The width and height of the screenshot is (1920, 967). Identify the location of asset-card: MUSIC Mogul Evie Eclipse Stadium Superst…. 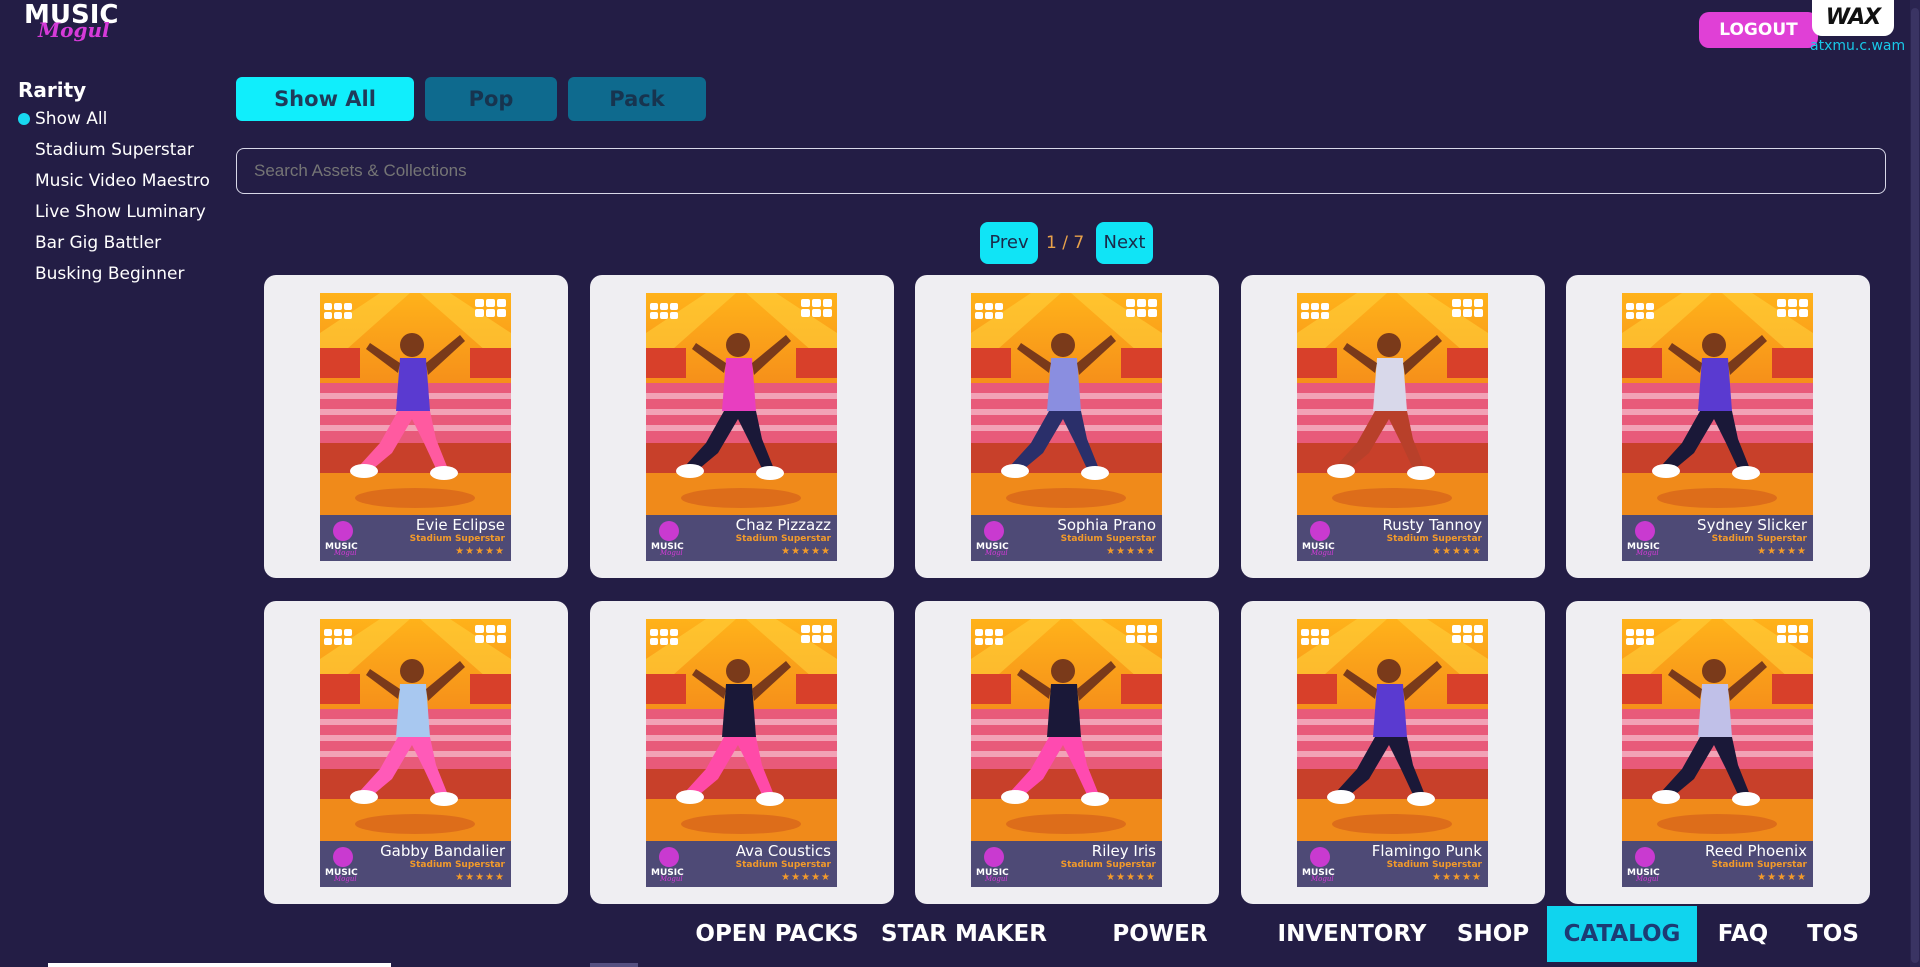
(416, 426).